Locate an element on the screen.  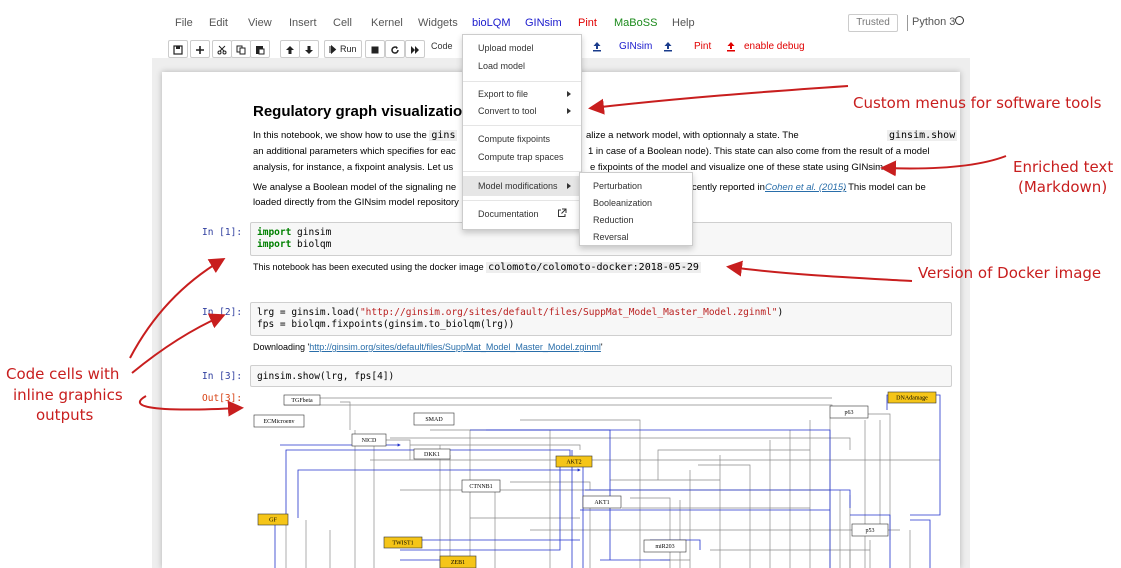
annotation-menus: Custom menus for software tools is located at coordinates (977, 103).